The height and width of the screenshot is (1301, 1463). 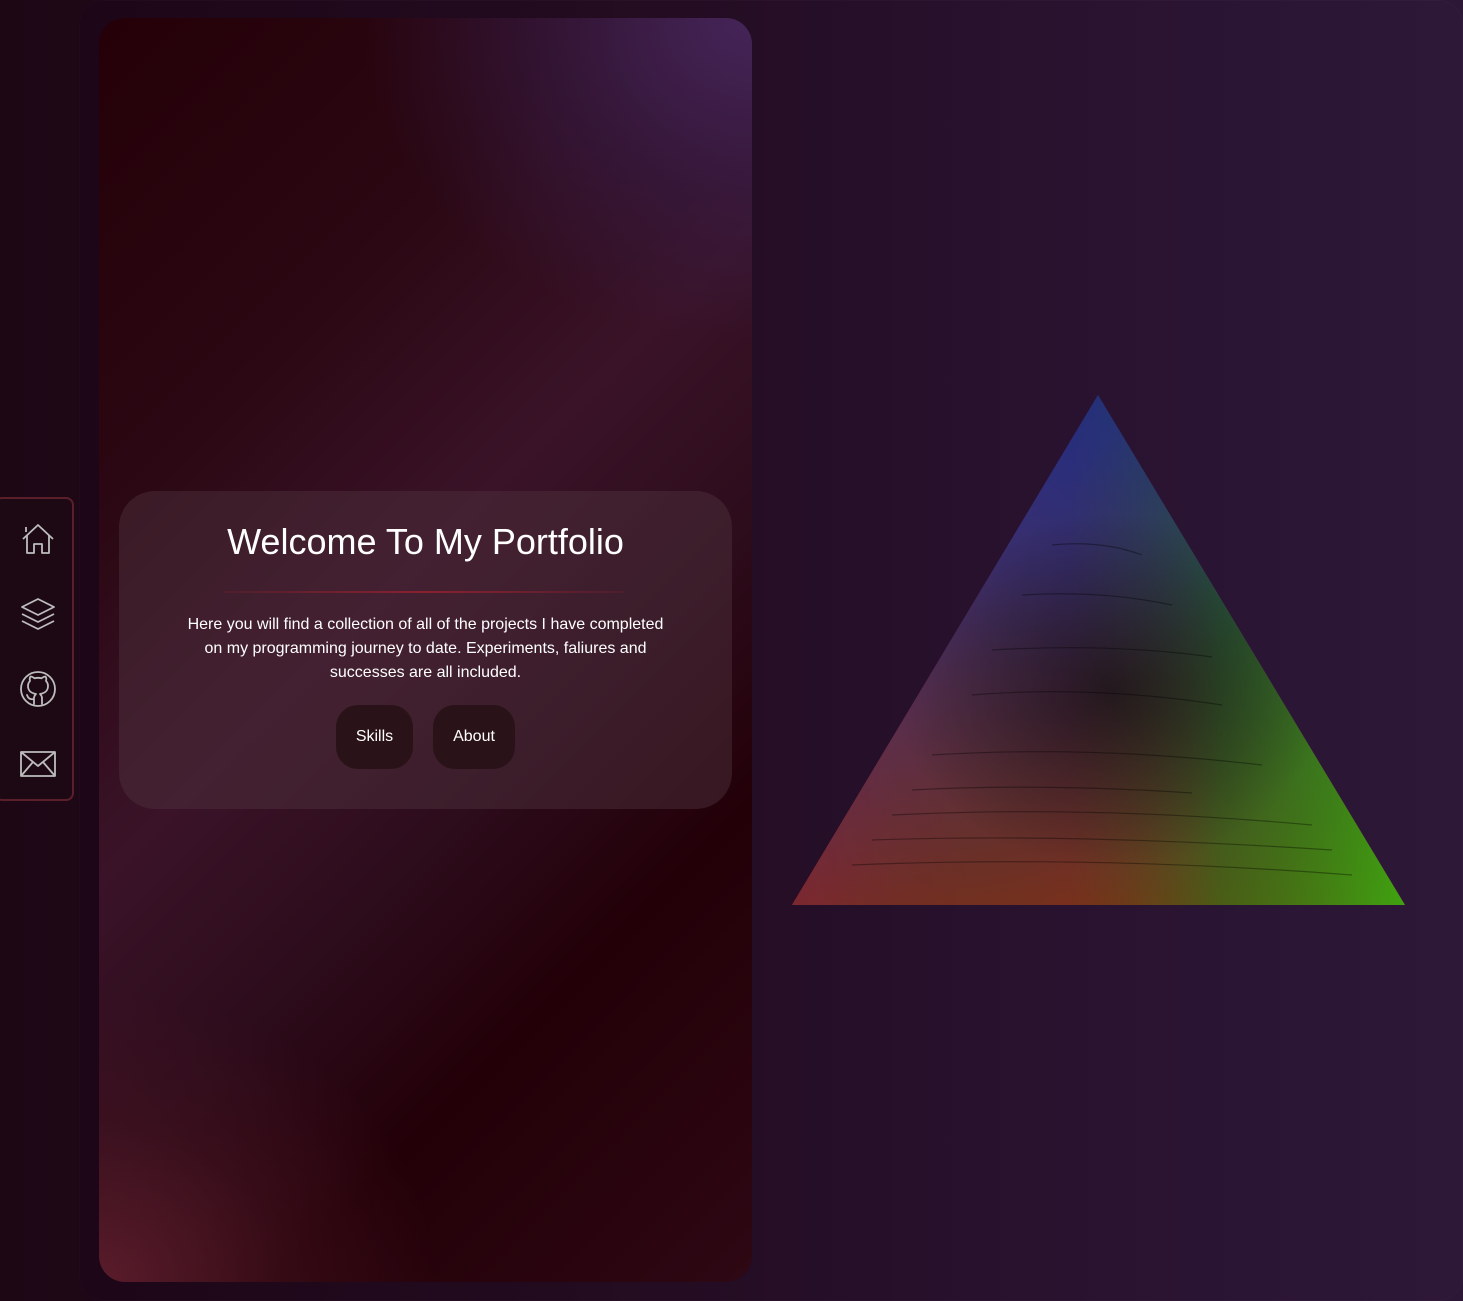 I want to click on layers-icon, so click(x=38, y=614).